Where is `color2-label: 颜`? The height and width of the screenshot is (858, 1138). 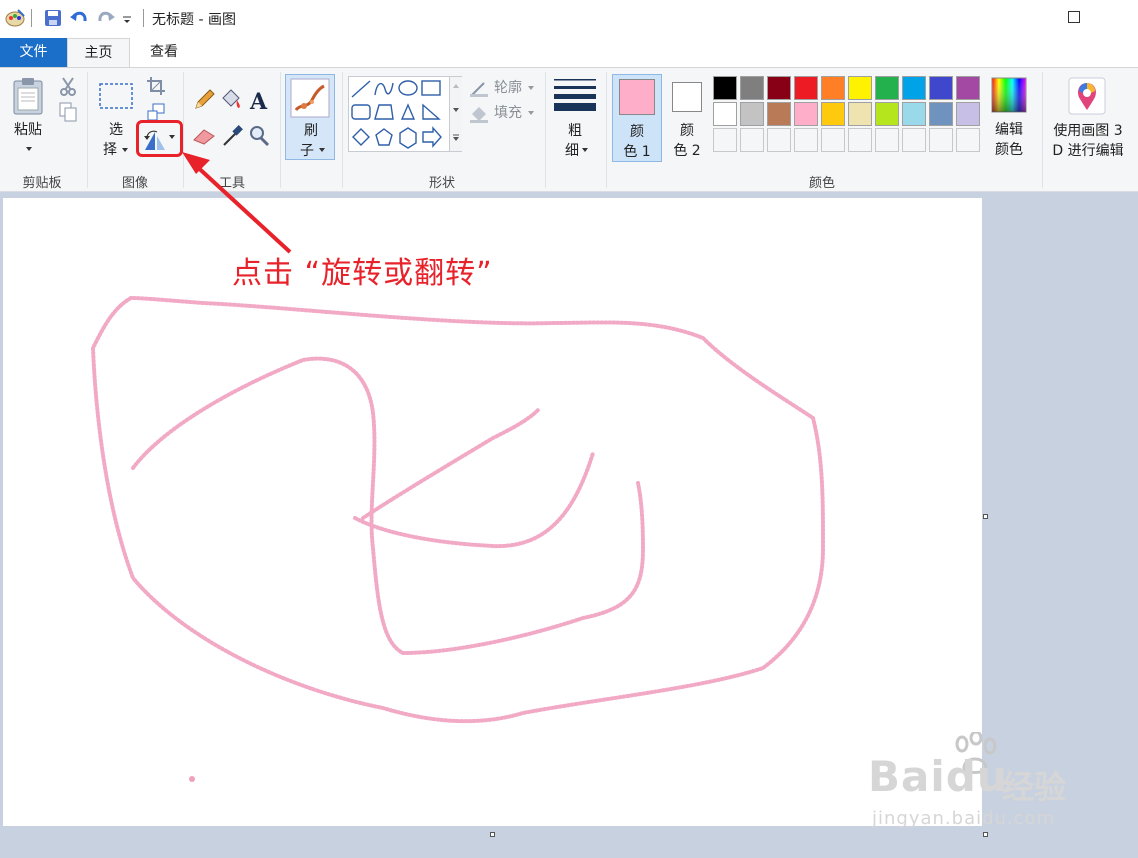 color2-label: 颜 is located at coordinates (687, 131).